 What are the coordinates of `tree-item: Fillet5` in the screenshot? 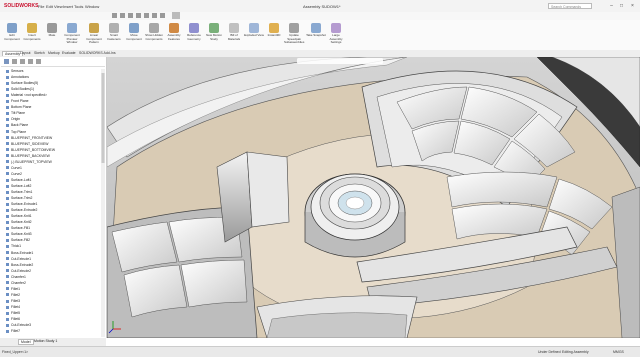 It's located at (13, 313).